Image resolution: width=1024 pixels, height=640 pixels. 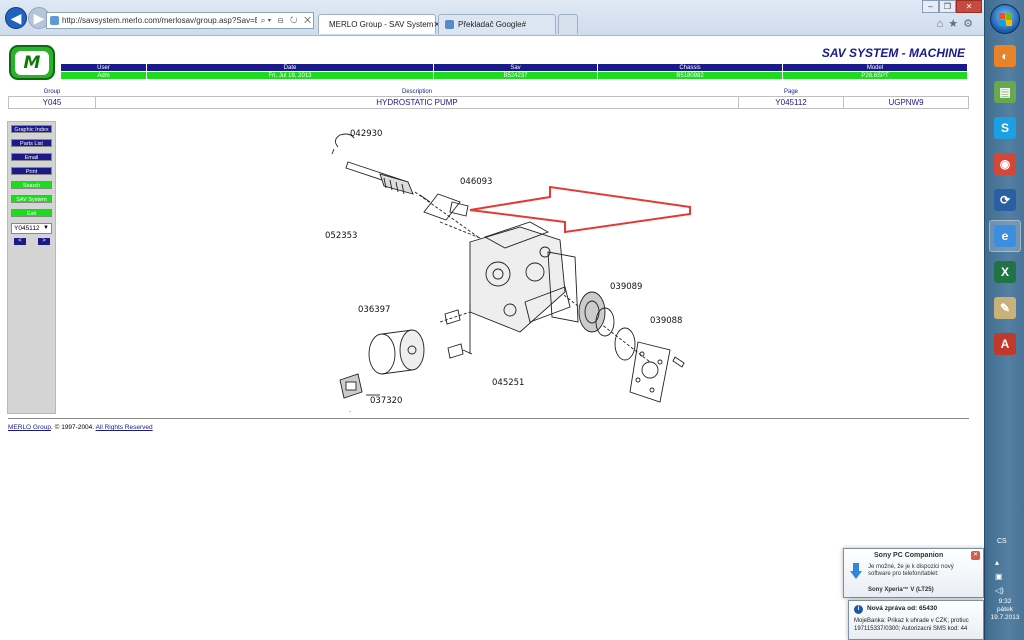 I want to click on taskbar-app-firefox: ◐, so click(x=1005, y=56).